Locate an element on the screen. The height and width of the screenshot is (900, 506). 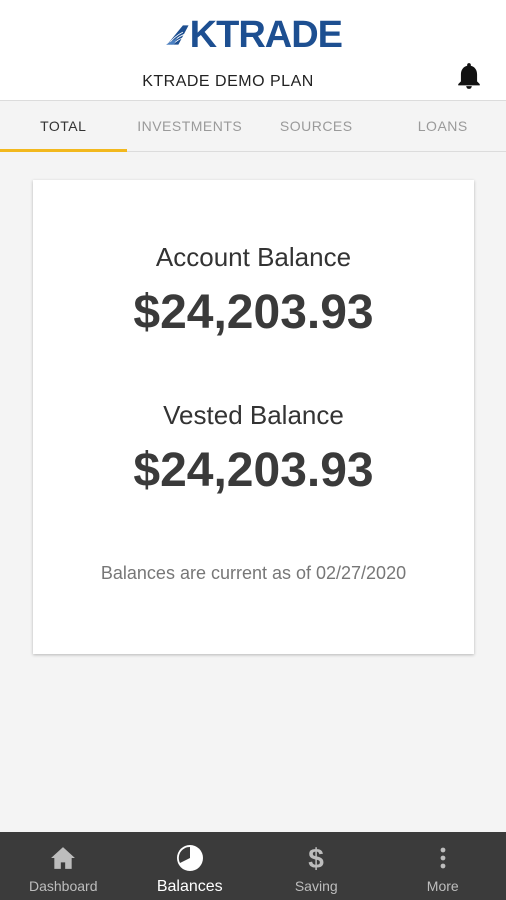
account-balance-value: $24,203.93 is located at coordinates (253, 312).